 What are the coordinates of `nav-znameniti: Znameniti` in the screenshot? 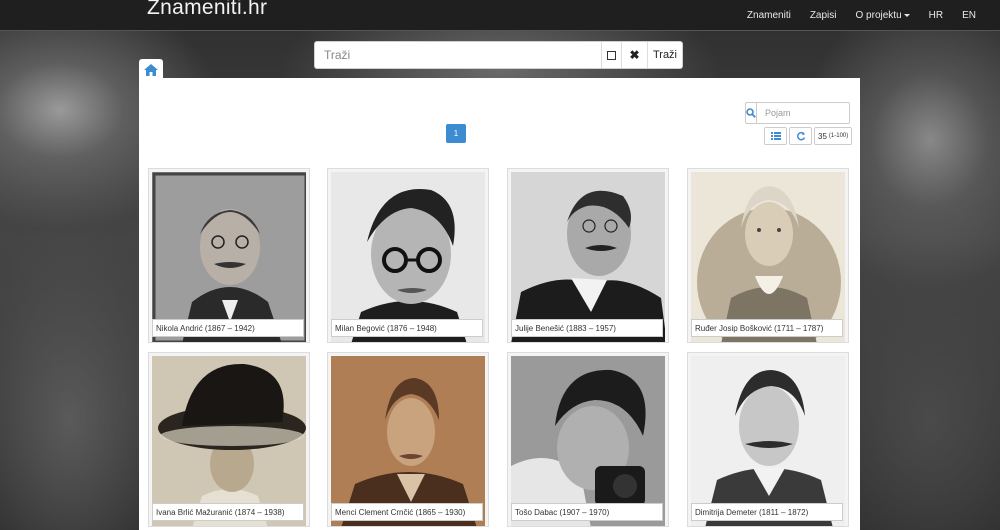 It's located at (769, 15).